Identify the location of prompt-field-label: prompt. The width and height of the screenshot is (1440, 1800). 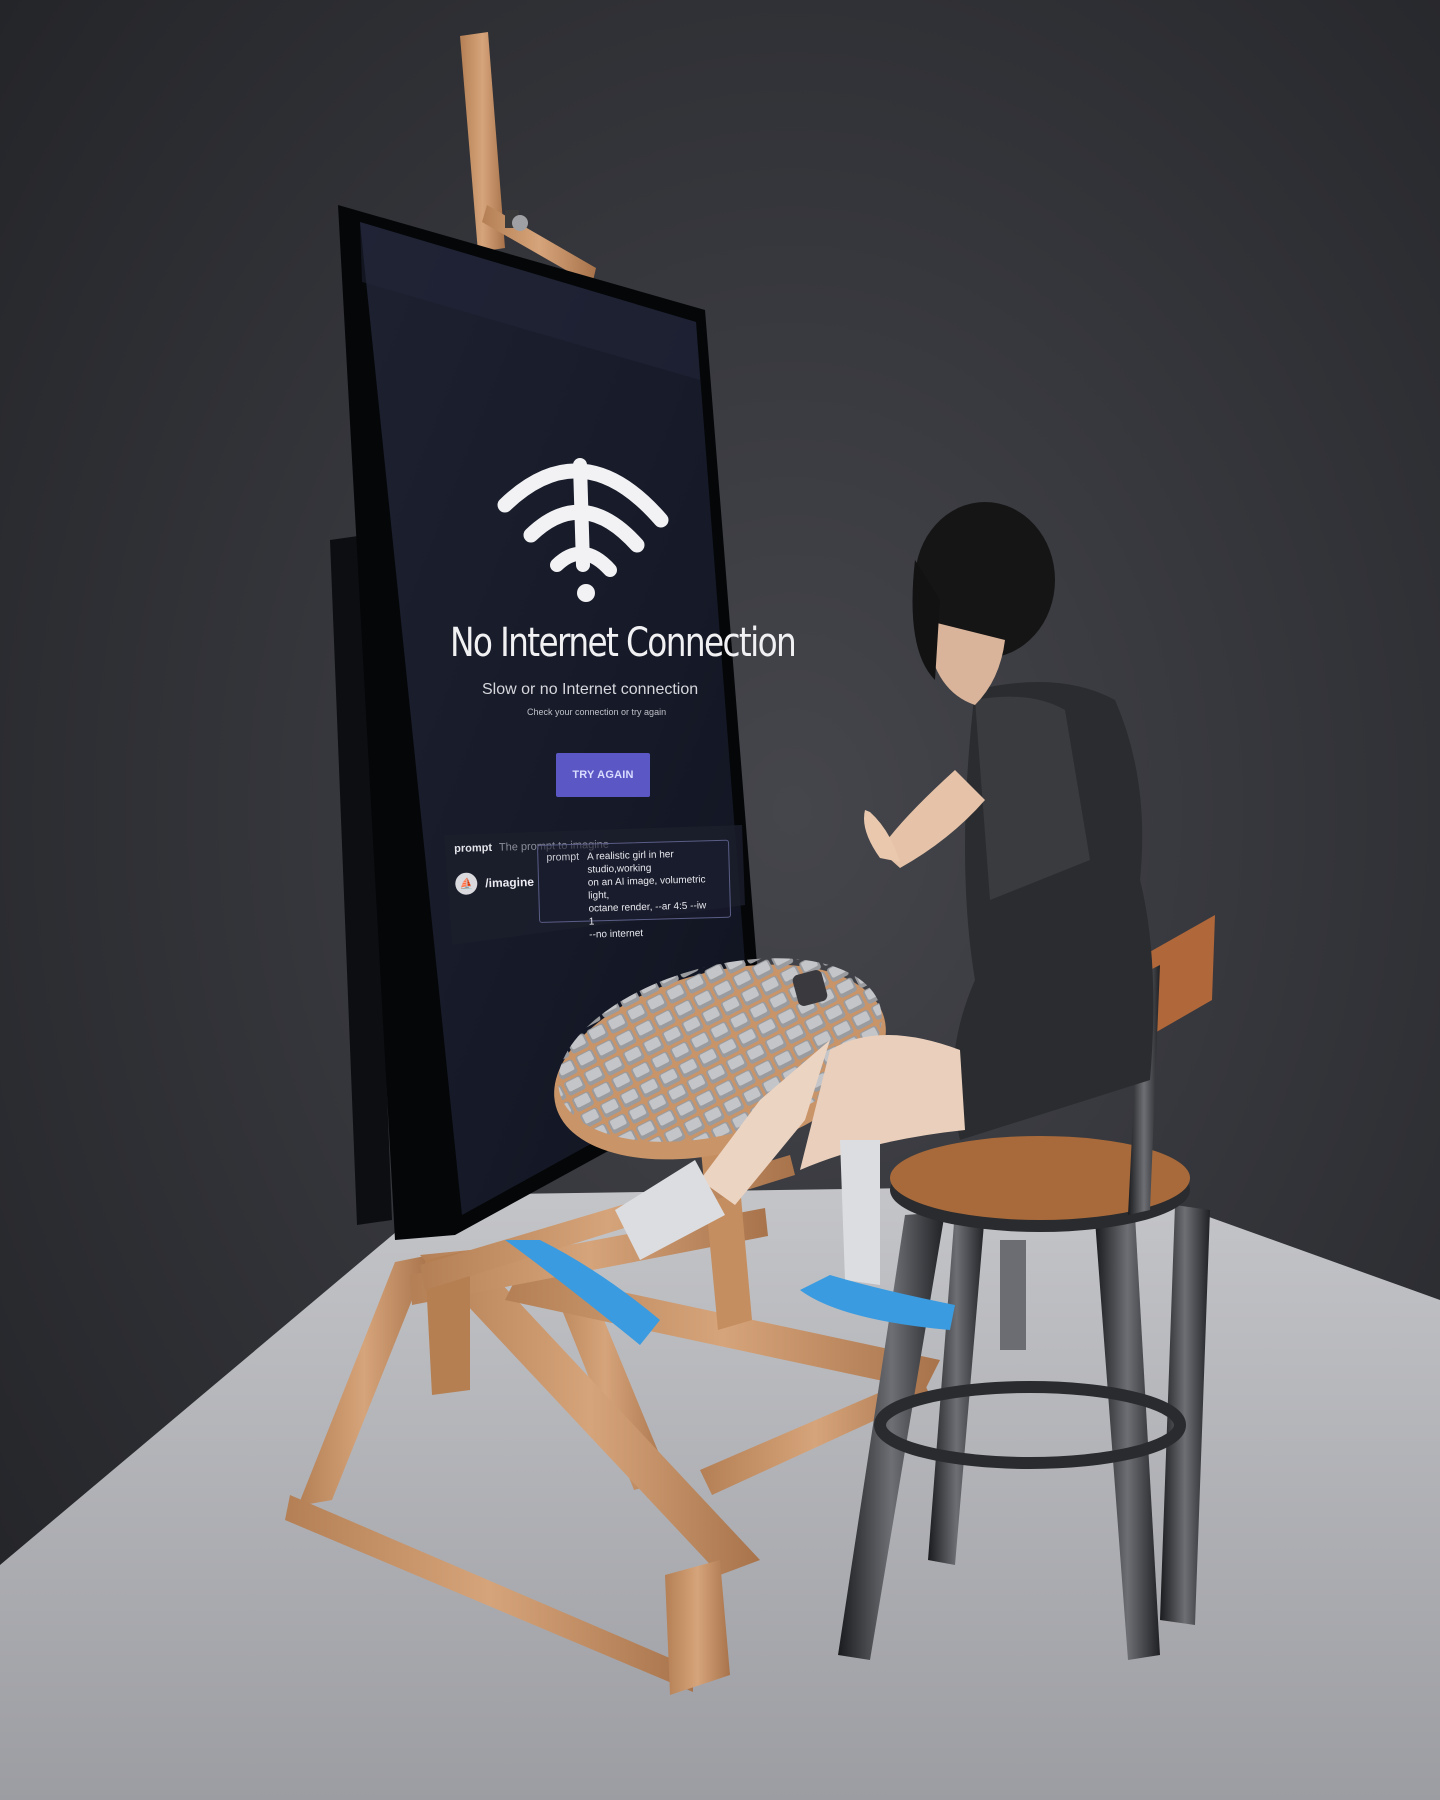
(563, 857).